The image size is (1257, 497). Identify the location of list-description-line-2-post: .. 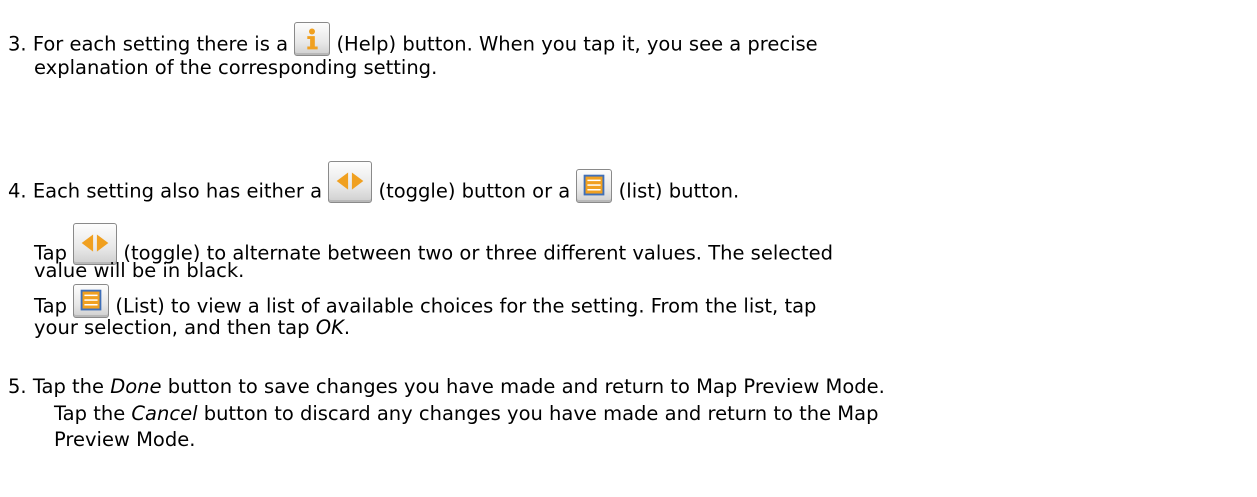
(347, 327).